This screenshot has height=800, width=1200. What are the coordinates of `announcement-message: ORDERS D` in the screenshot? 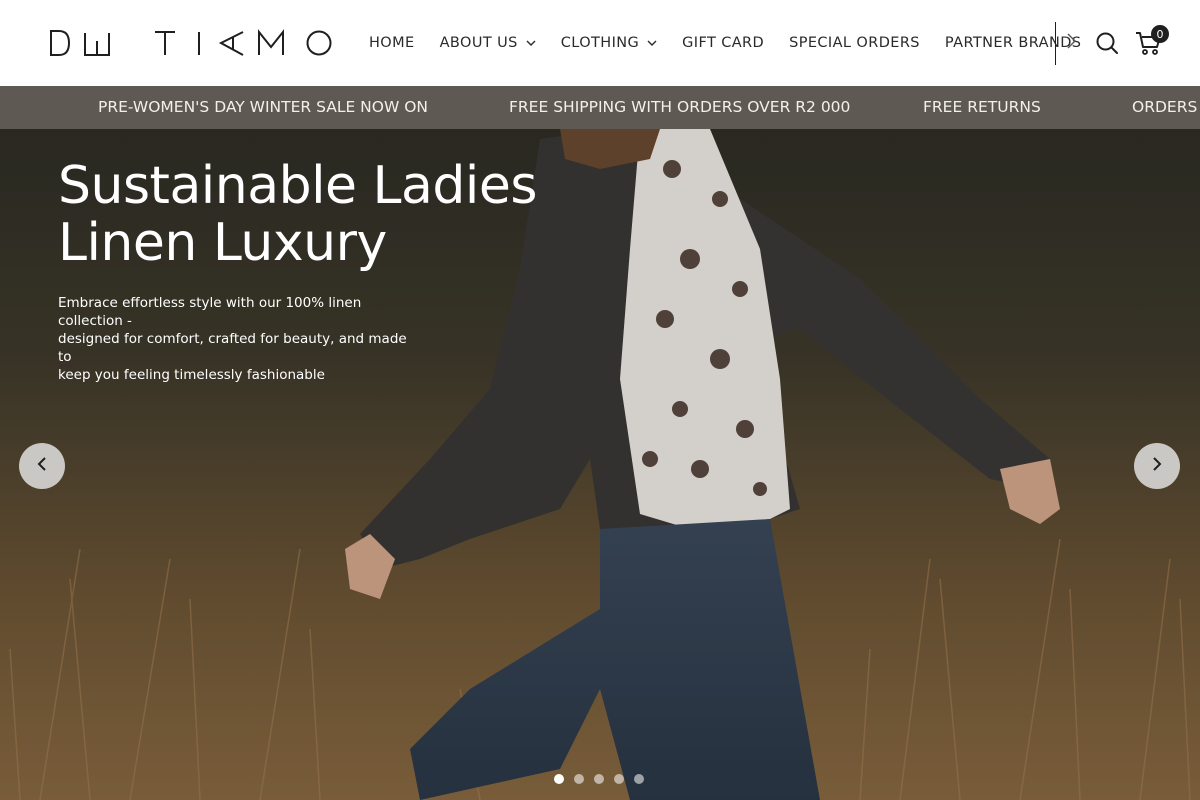 It's located at (1166, 107).